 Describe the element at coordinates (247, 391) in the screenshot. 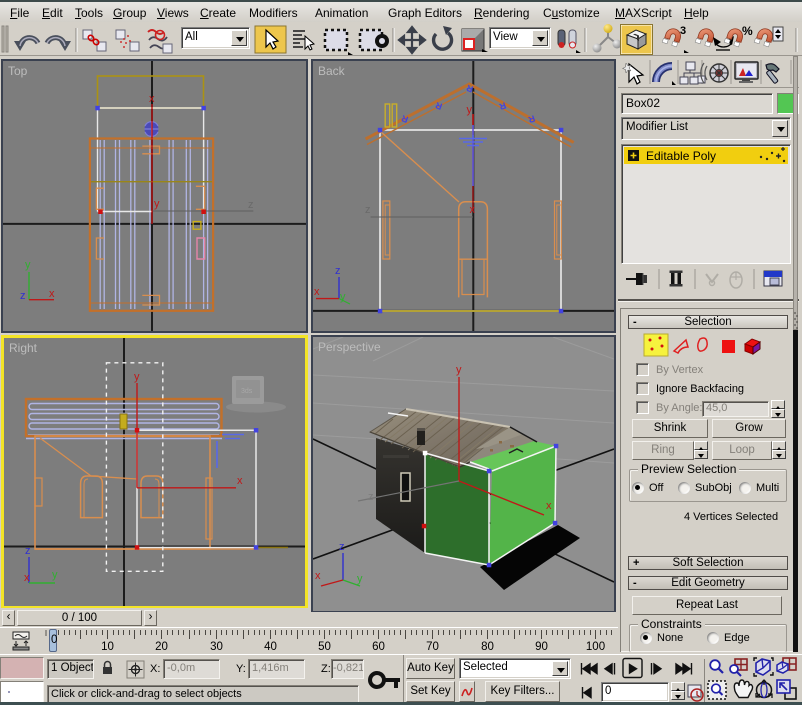

I see `svg-text: 3ds` at that location.